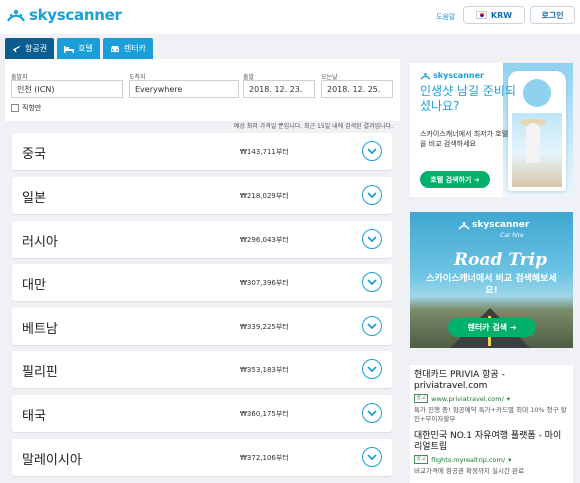 The height and width of the screenshot is (483, 580). I want to click on price-from: ₩353,183부터, so click(264, 370).